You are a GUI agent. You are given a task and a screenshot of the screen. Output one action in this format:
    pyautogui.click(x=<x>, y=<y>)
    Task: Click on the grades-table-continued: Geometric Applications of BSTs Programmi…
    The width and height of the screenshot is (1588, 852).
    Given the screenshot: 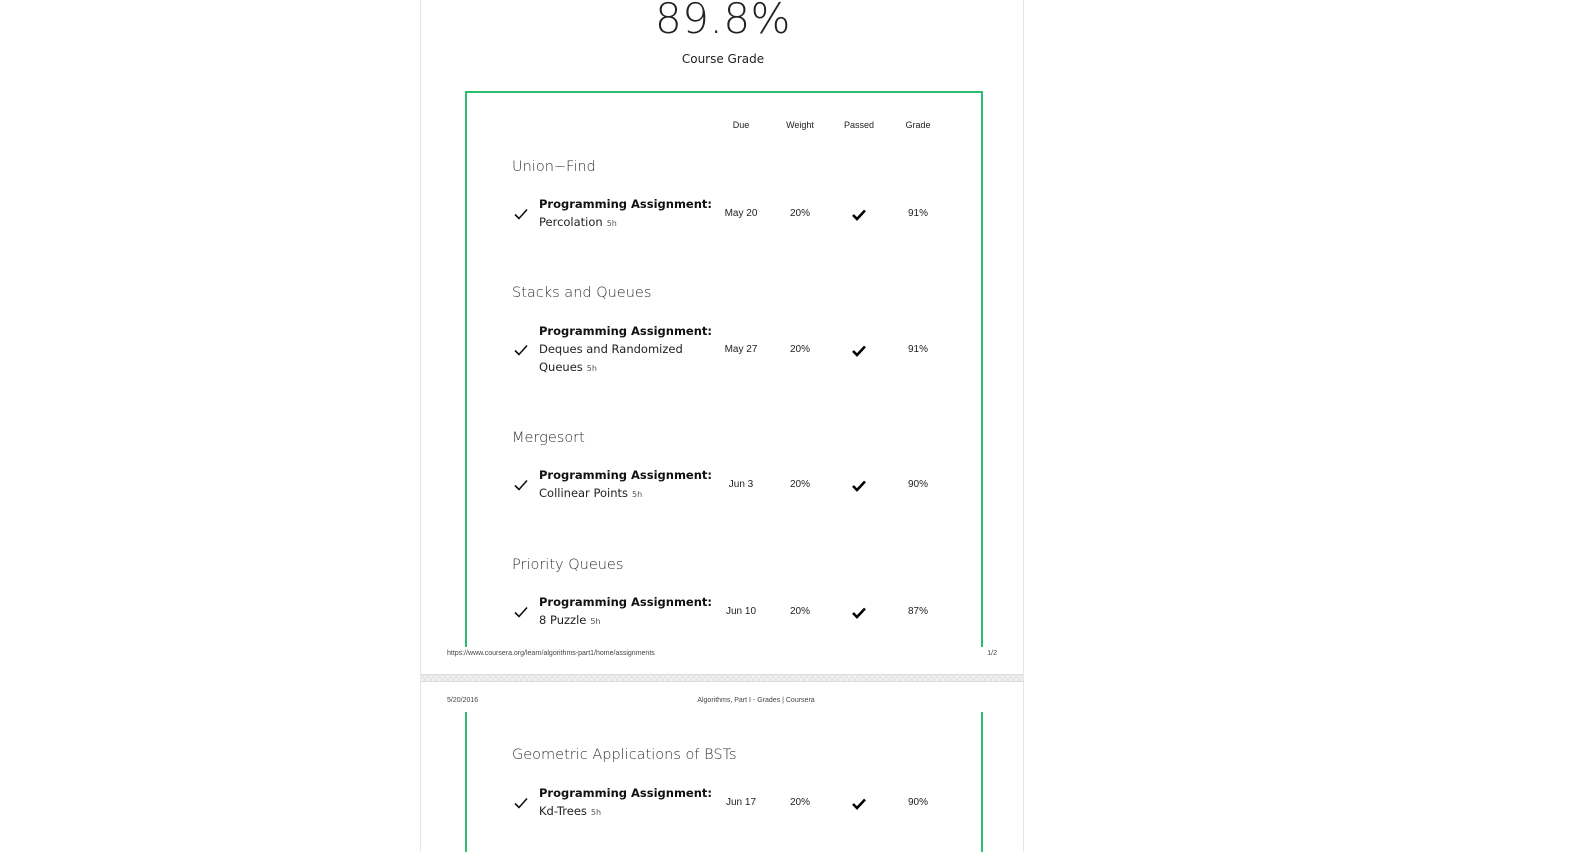 What is the action you would take?
    pyautogui.click(x=724, y=782)
    